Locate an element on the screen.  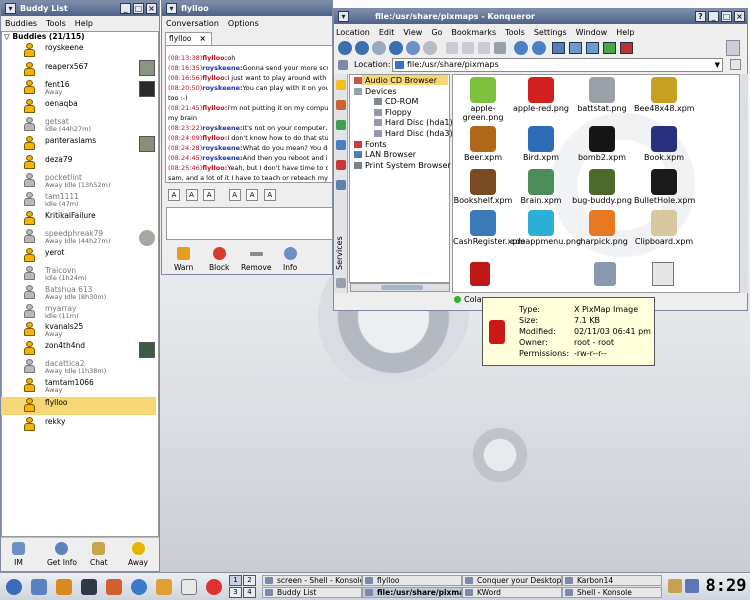
italic-tool-button: A is located at coordinates (191, 195).